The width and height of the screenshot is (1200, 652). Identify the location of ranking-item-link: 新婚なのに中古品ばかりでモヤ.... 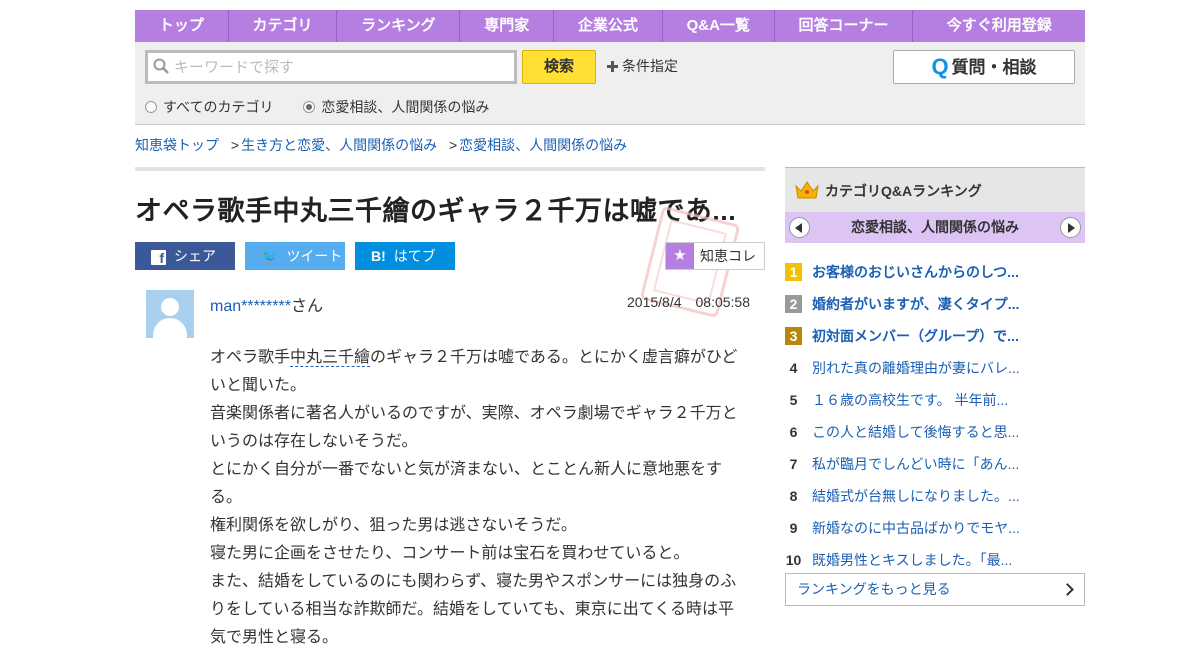
(916, 528).